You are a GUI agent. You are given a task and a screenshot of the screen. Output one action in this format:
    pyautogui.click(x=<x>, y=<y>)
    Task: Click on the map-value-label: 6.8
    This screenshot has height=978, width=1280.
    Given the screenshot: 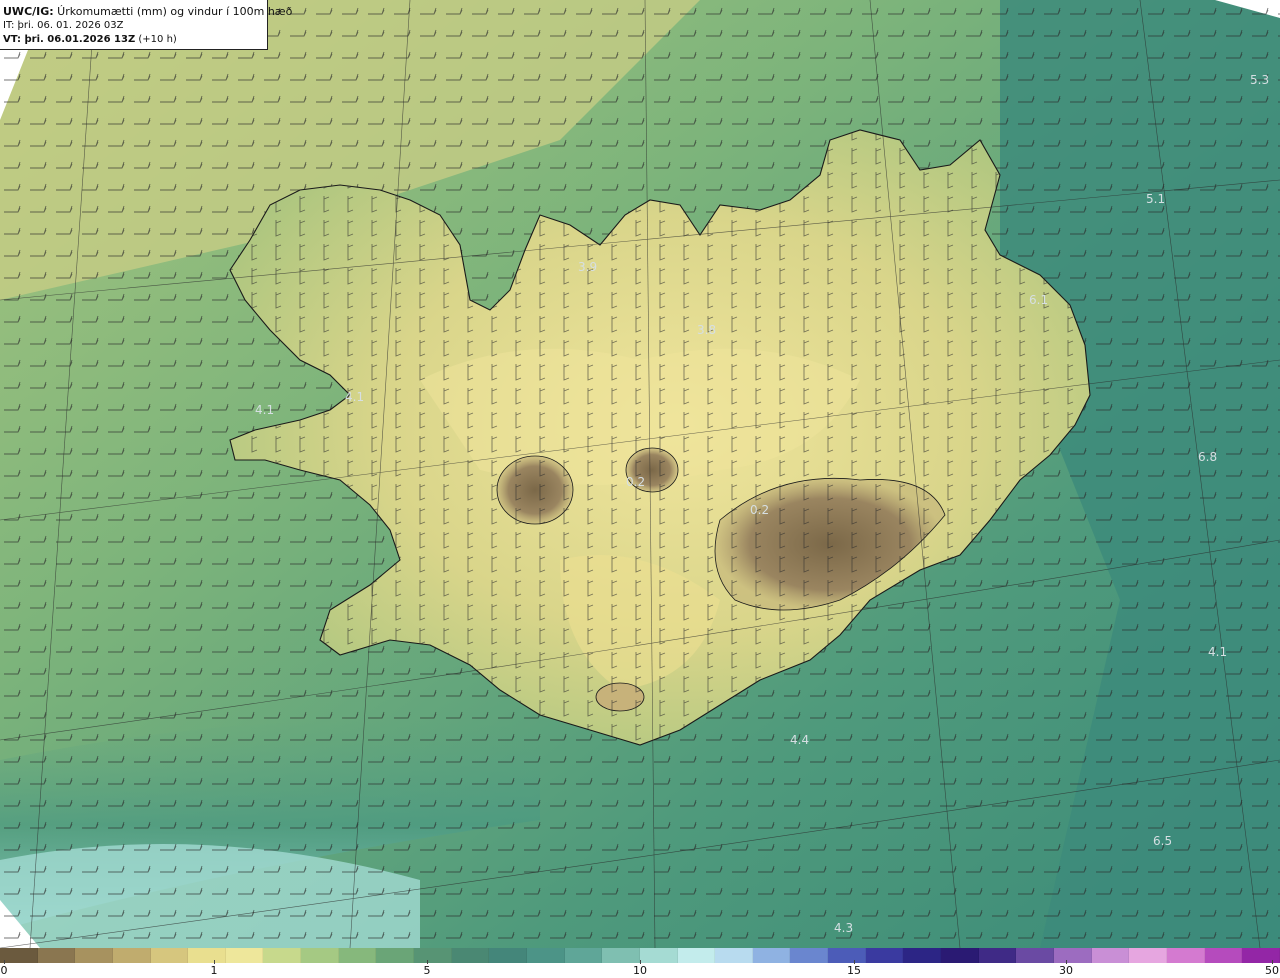 What is the action you would take?
    pyautogui.click(x=1207, y=457)
    